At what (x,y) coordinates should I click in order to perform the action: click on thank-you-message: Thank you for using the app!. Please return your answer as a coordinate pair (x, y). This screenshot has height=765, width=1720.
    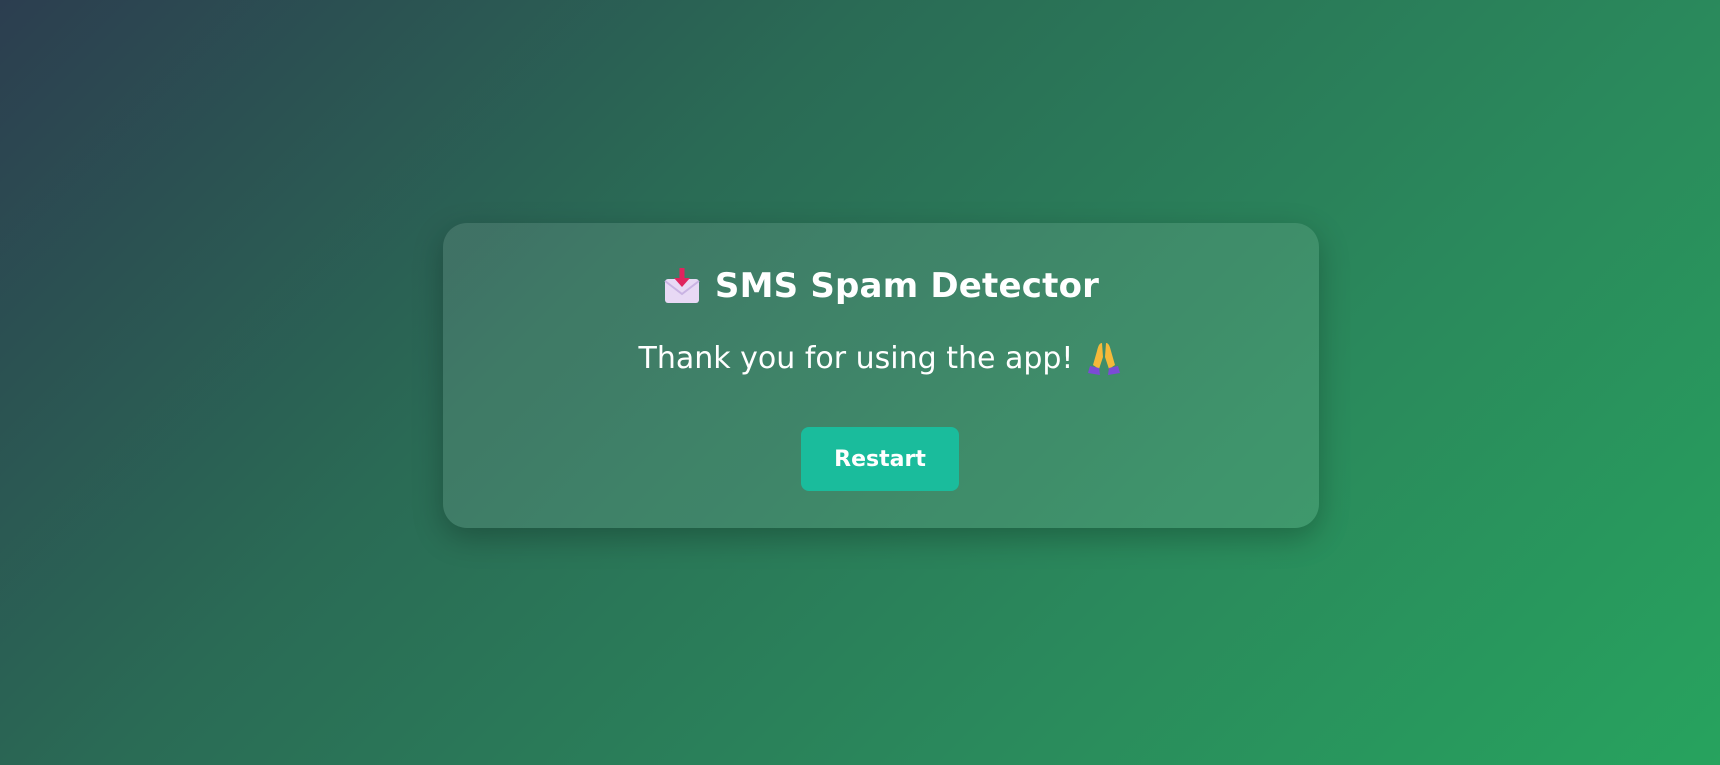
    Looking at the image, I should click on (881, 358).